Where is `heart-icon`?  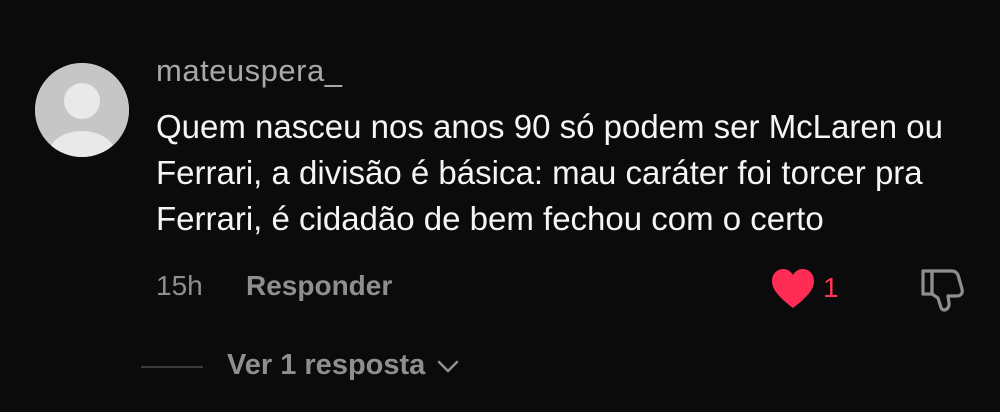
heart-icon is located at coordinates (793, 289).